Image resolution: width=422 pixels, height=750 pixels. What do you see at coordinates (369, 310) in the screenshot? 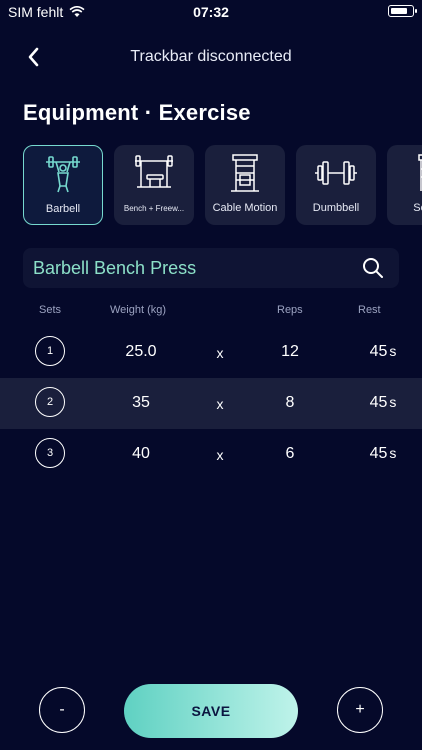
I see `header-rest: Rest` at bounding box center [369, 310].